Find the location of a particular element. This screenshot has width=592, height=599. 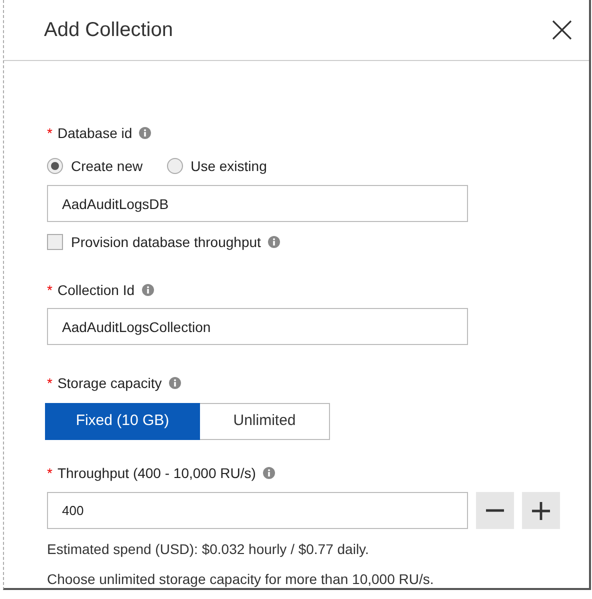

radio-option: Use existing is located at coordinates (216, 166).